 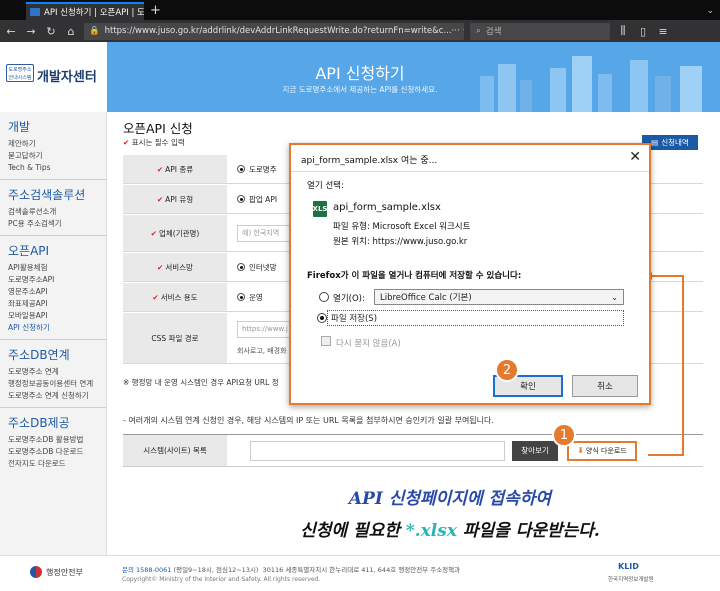 What do you see at coordinates (53, 452) in the screenshot?
I see `sidebar-item: 도로명주소DB 다운로드` at bounding box center [53, 452].